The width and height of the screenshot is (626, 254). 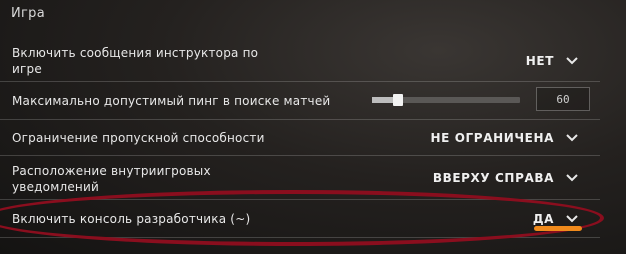 What do you see at coordinates (131, 219) in the screenshot?
I see `setting-label-dev-console: Включить консоль разработчика (~)` at bounding box center [131, 219].